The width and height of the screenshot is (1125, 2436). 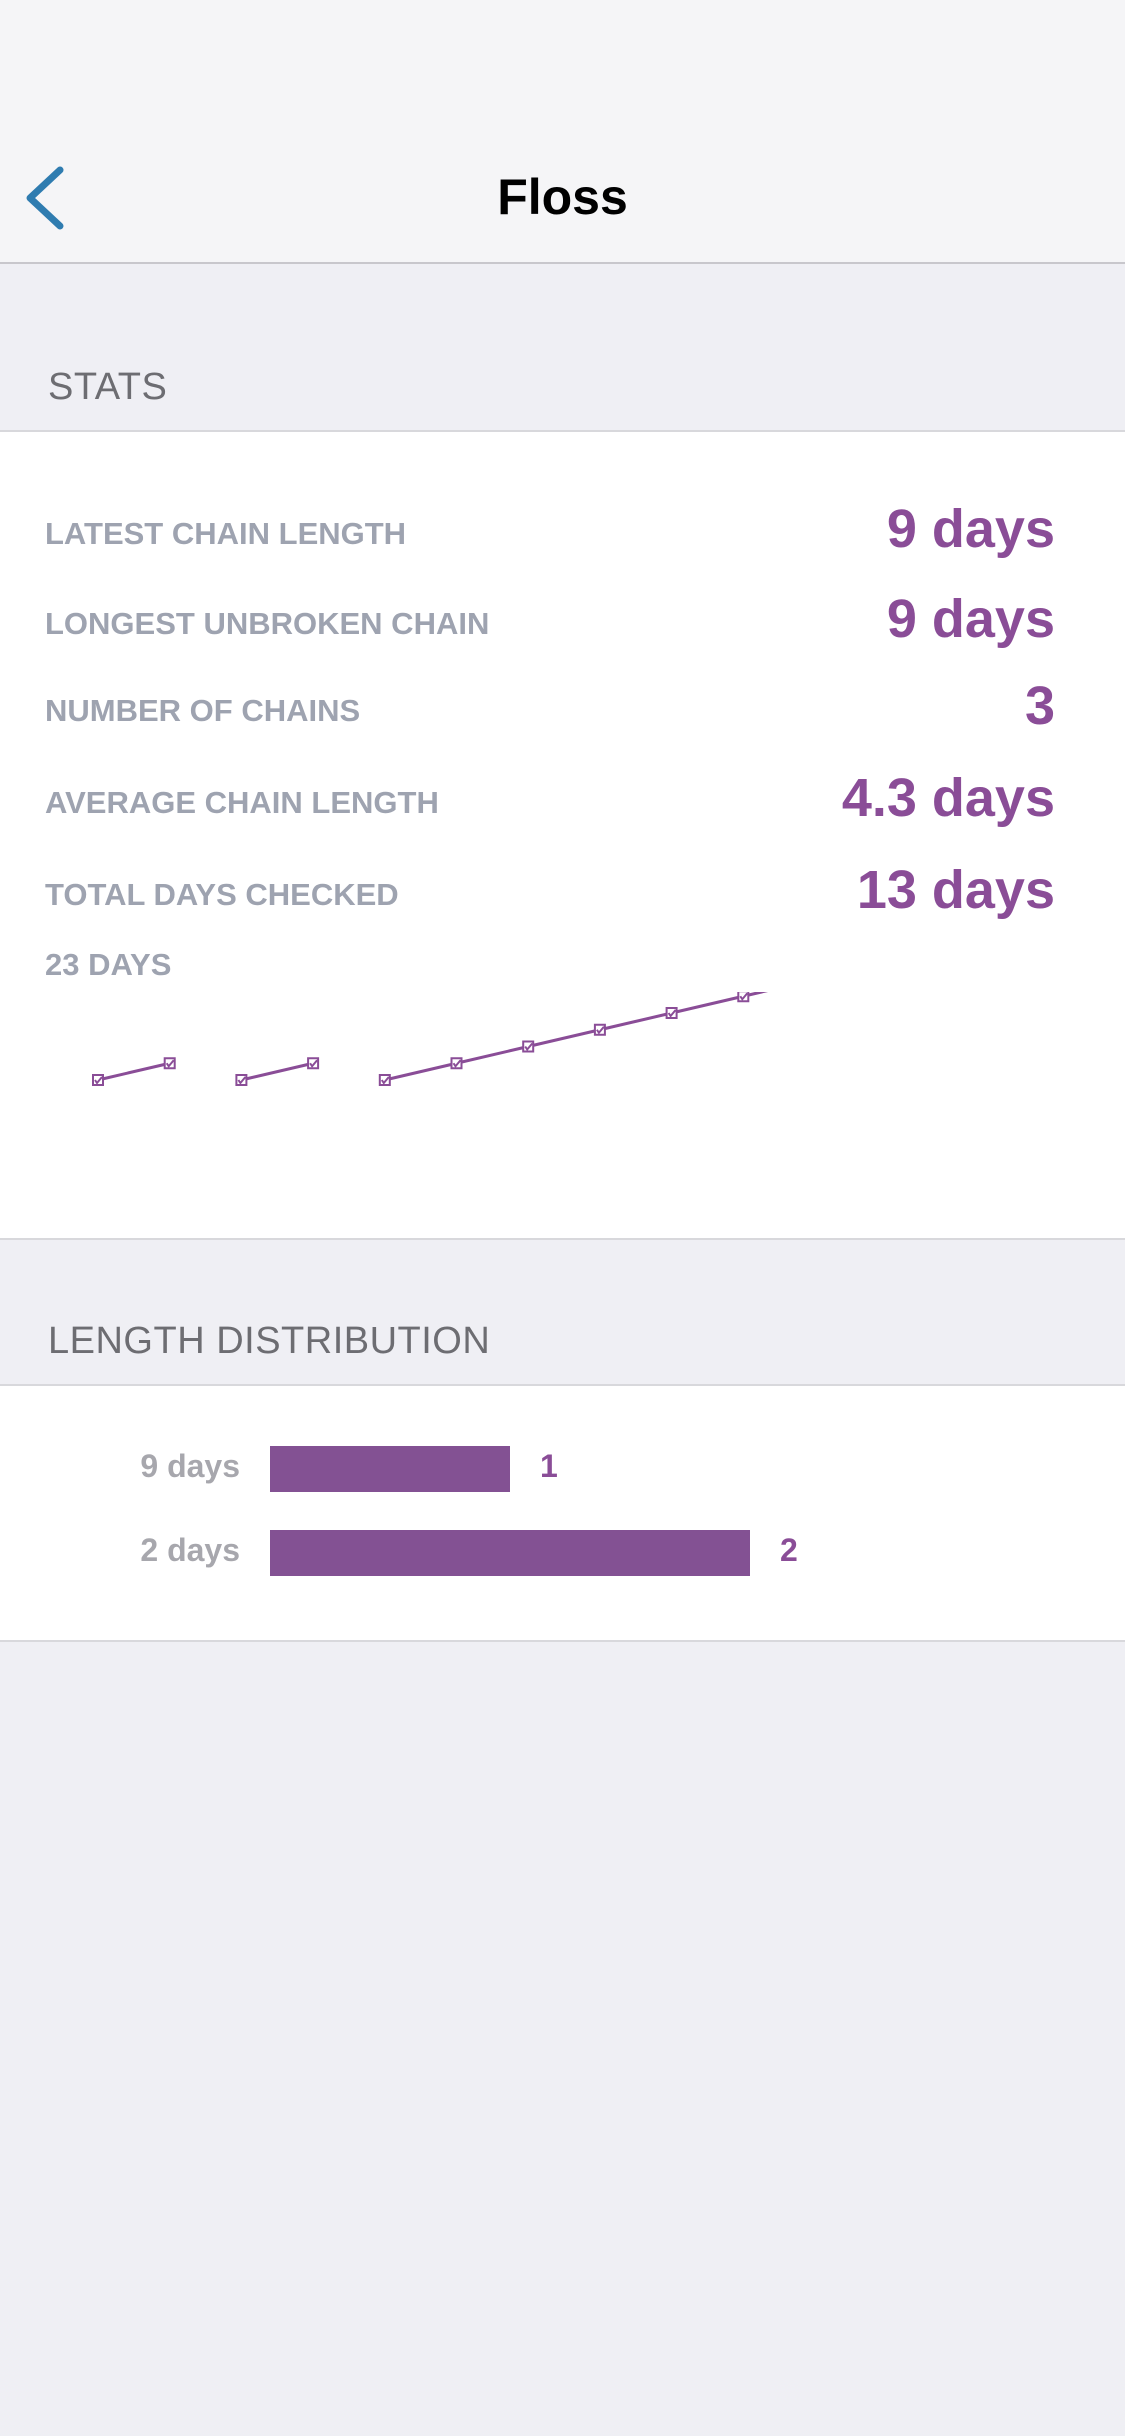 What do you see at coordinates (226, 533) in the screenshot?
I see `stat-label: LATEST CHAIN LENGTH` at bounding box center [226, 533].